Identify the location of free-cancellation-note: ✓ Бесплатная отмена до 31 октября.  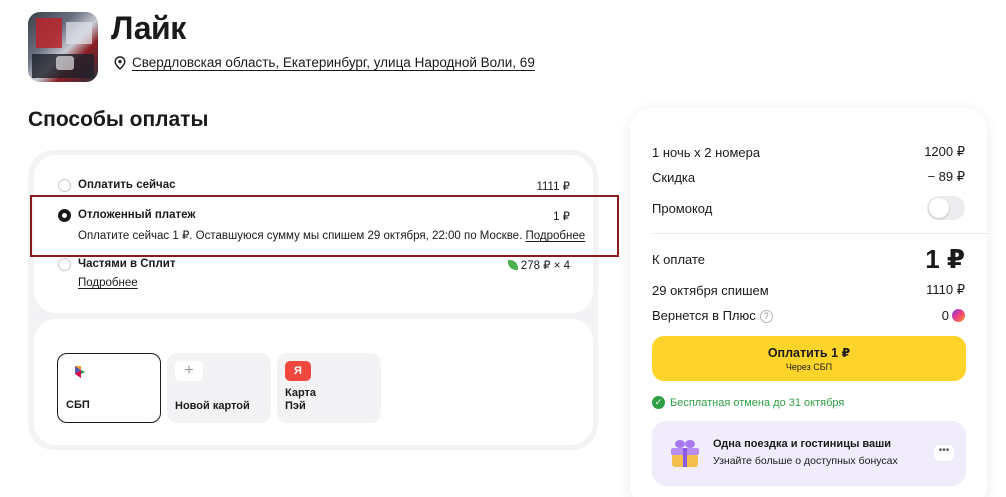
(748, 402).